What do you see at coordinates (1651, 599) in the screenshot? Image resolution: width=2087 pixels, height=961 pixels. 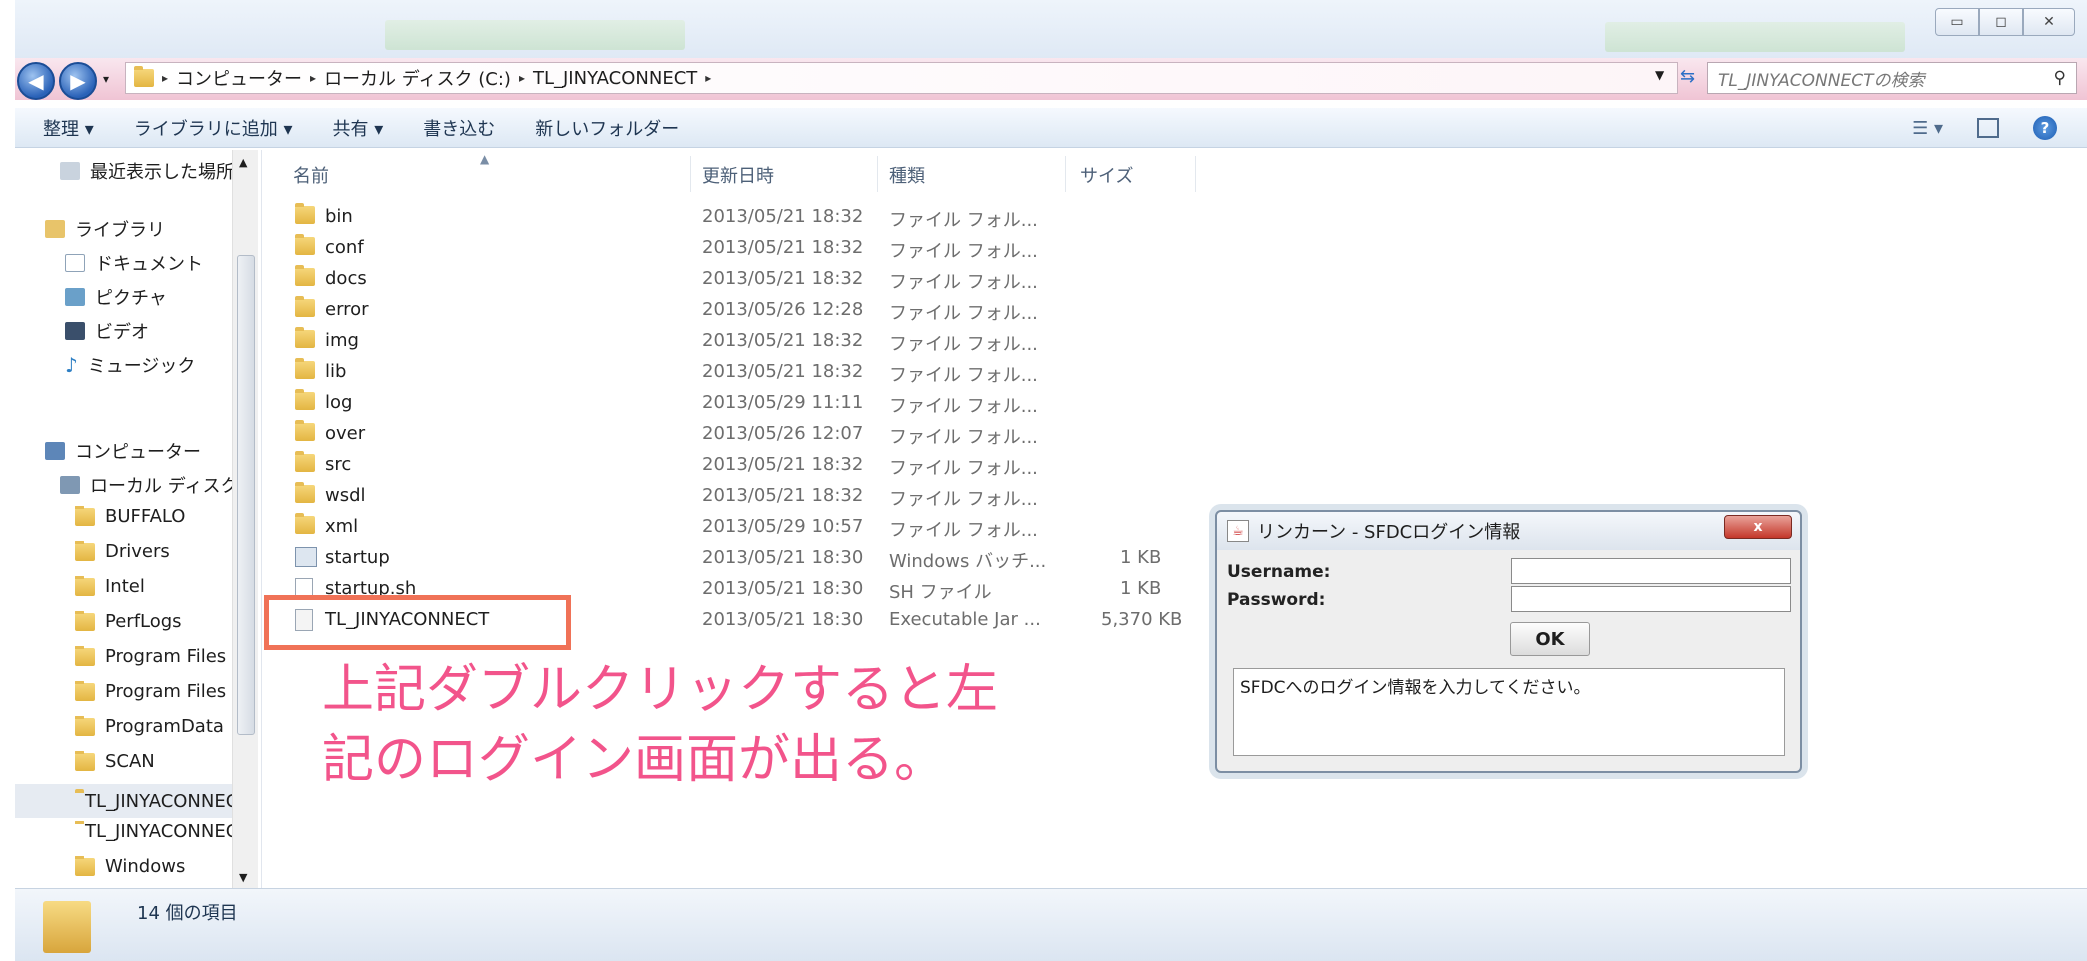 I see `password-field` at bounding box center [1651, 599].